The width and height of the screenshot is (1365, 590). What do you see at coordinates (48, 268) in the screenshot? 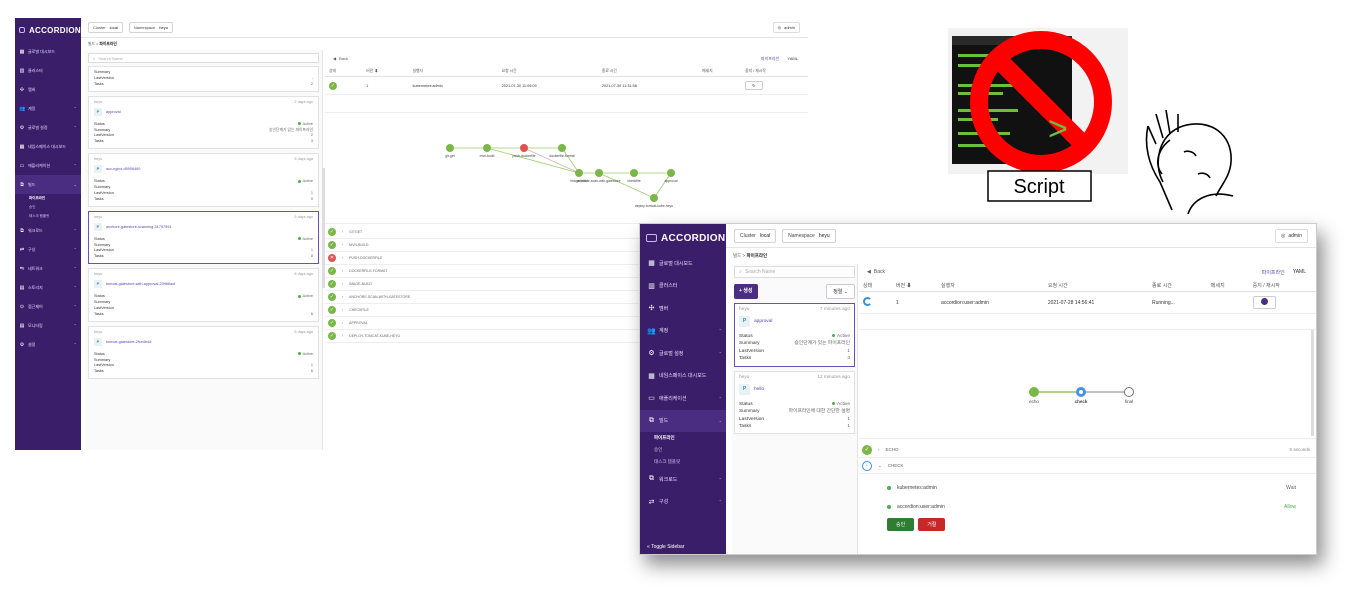
I see `sidebar-item-10: ⇋ 네트워크 ⌃` at bounding box center [48, 268].